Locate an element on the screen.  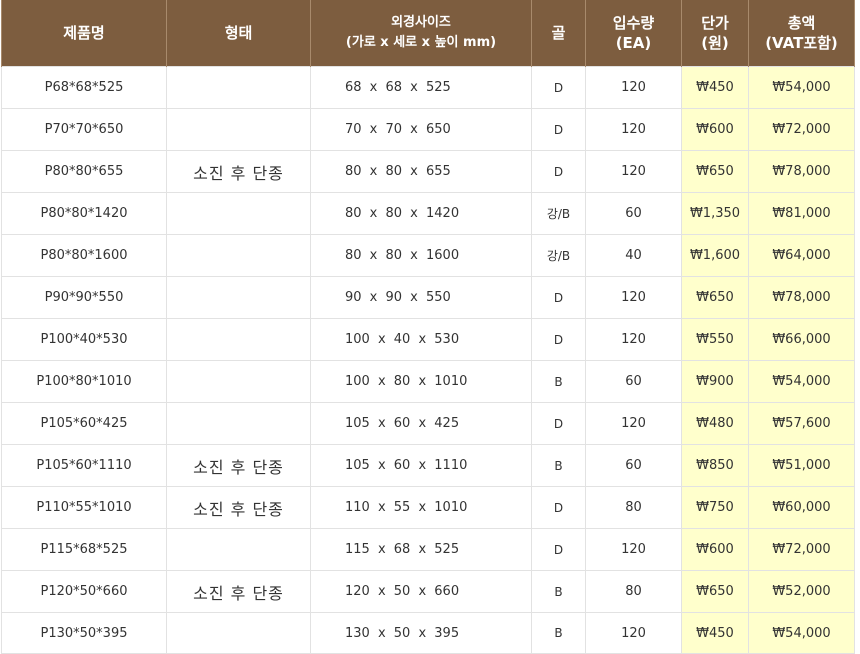
header-qty: 입수량 (EA) is located at coordinates (633, 33).